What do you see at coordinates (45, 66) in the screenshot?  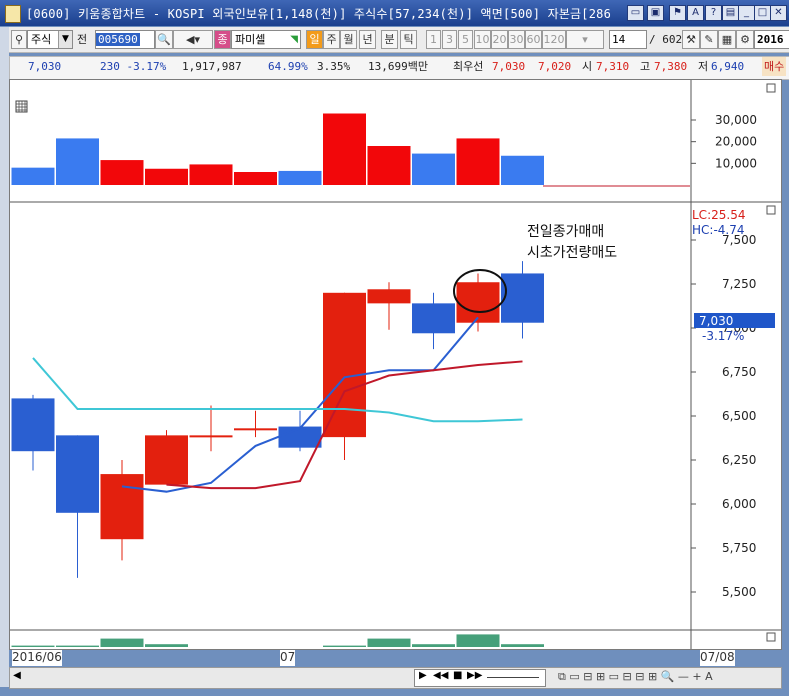 I see `quote-price: 7,030` at bounding box center [45, 66].